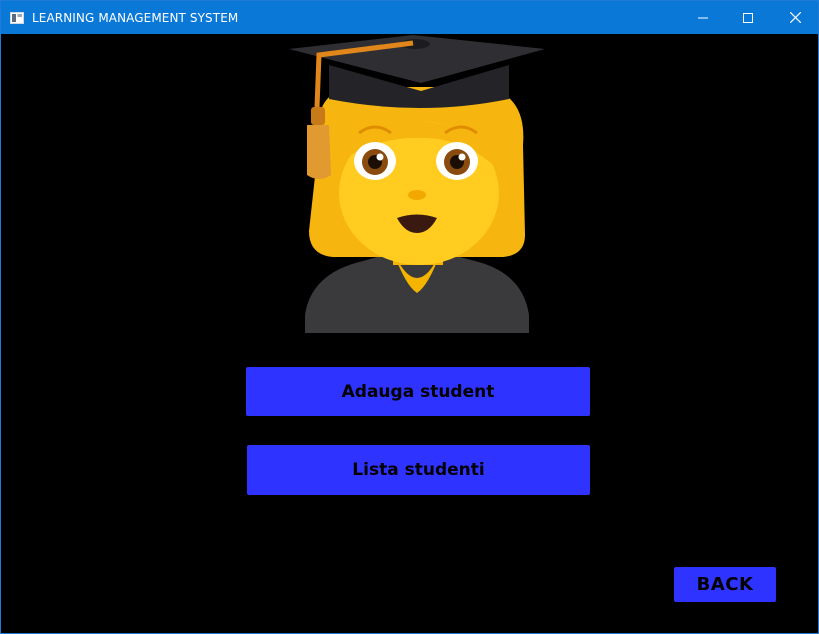 This screenshot has height=634, width=819. What do you see at coordinates (725, 584) in the screenshot?
I see `back-button: BACK` at bounding box center [725, 584].